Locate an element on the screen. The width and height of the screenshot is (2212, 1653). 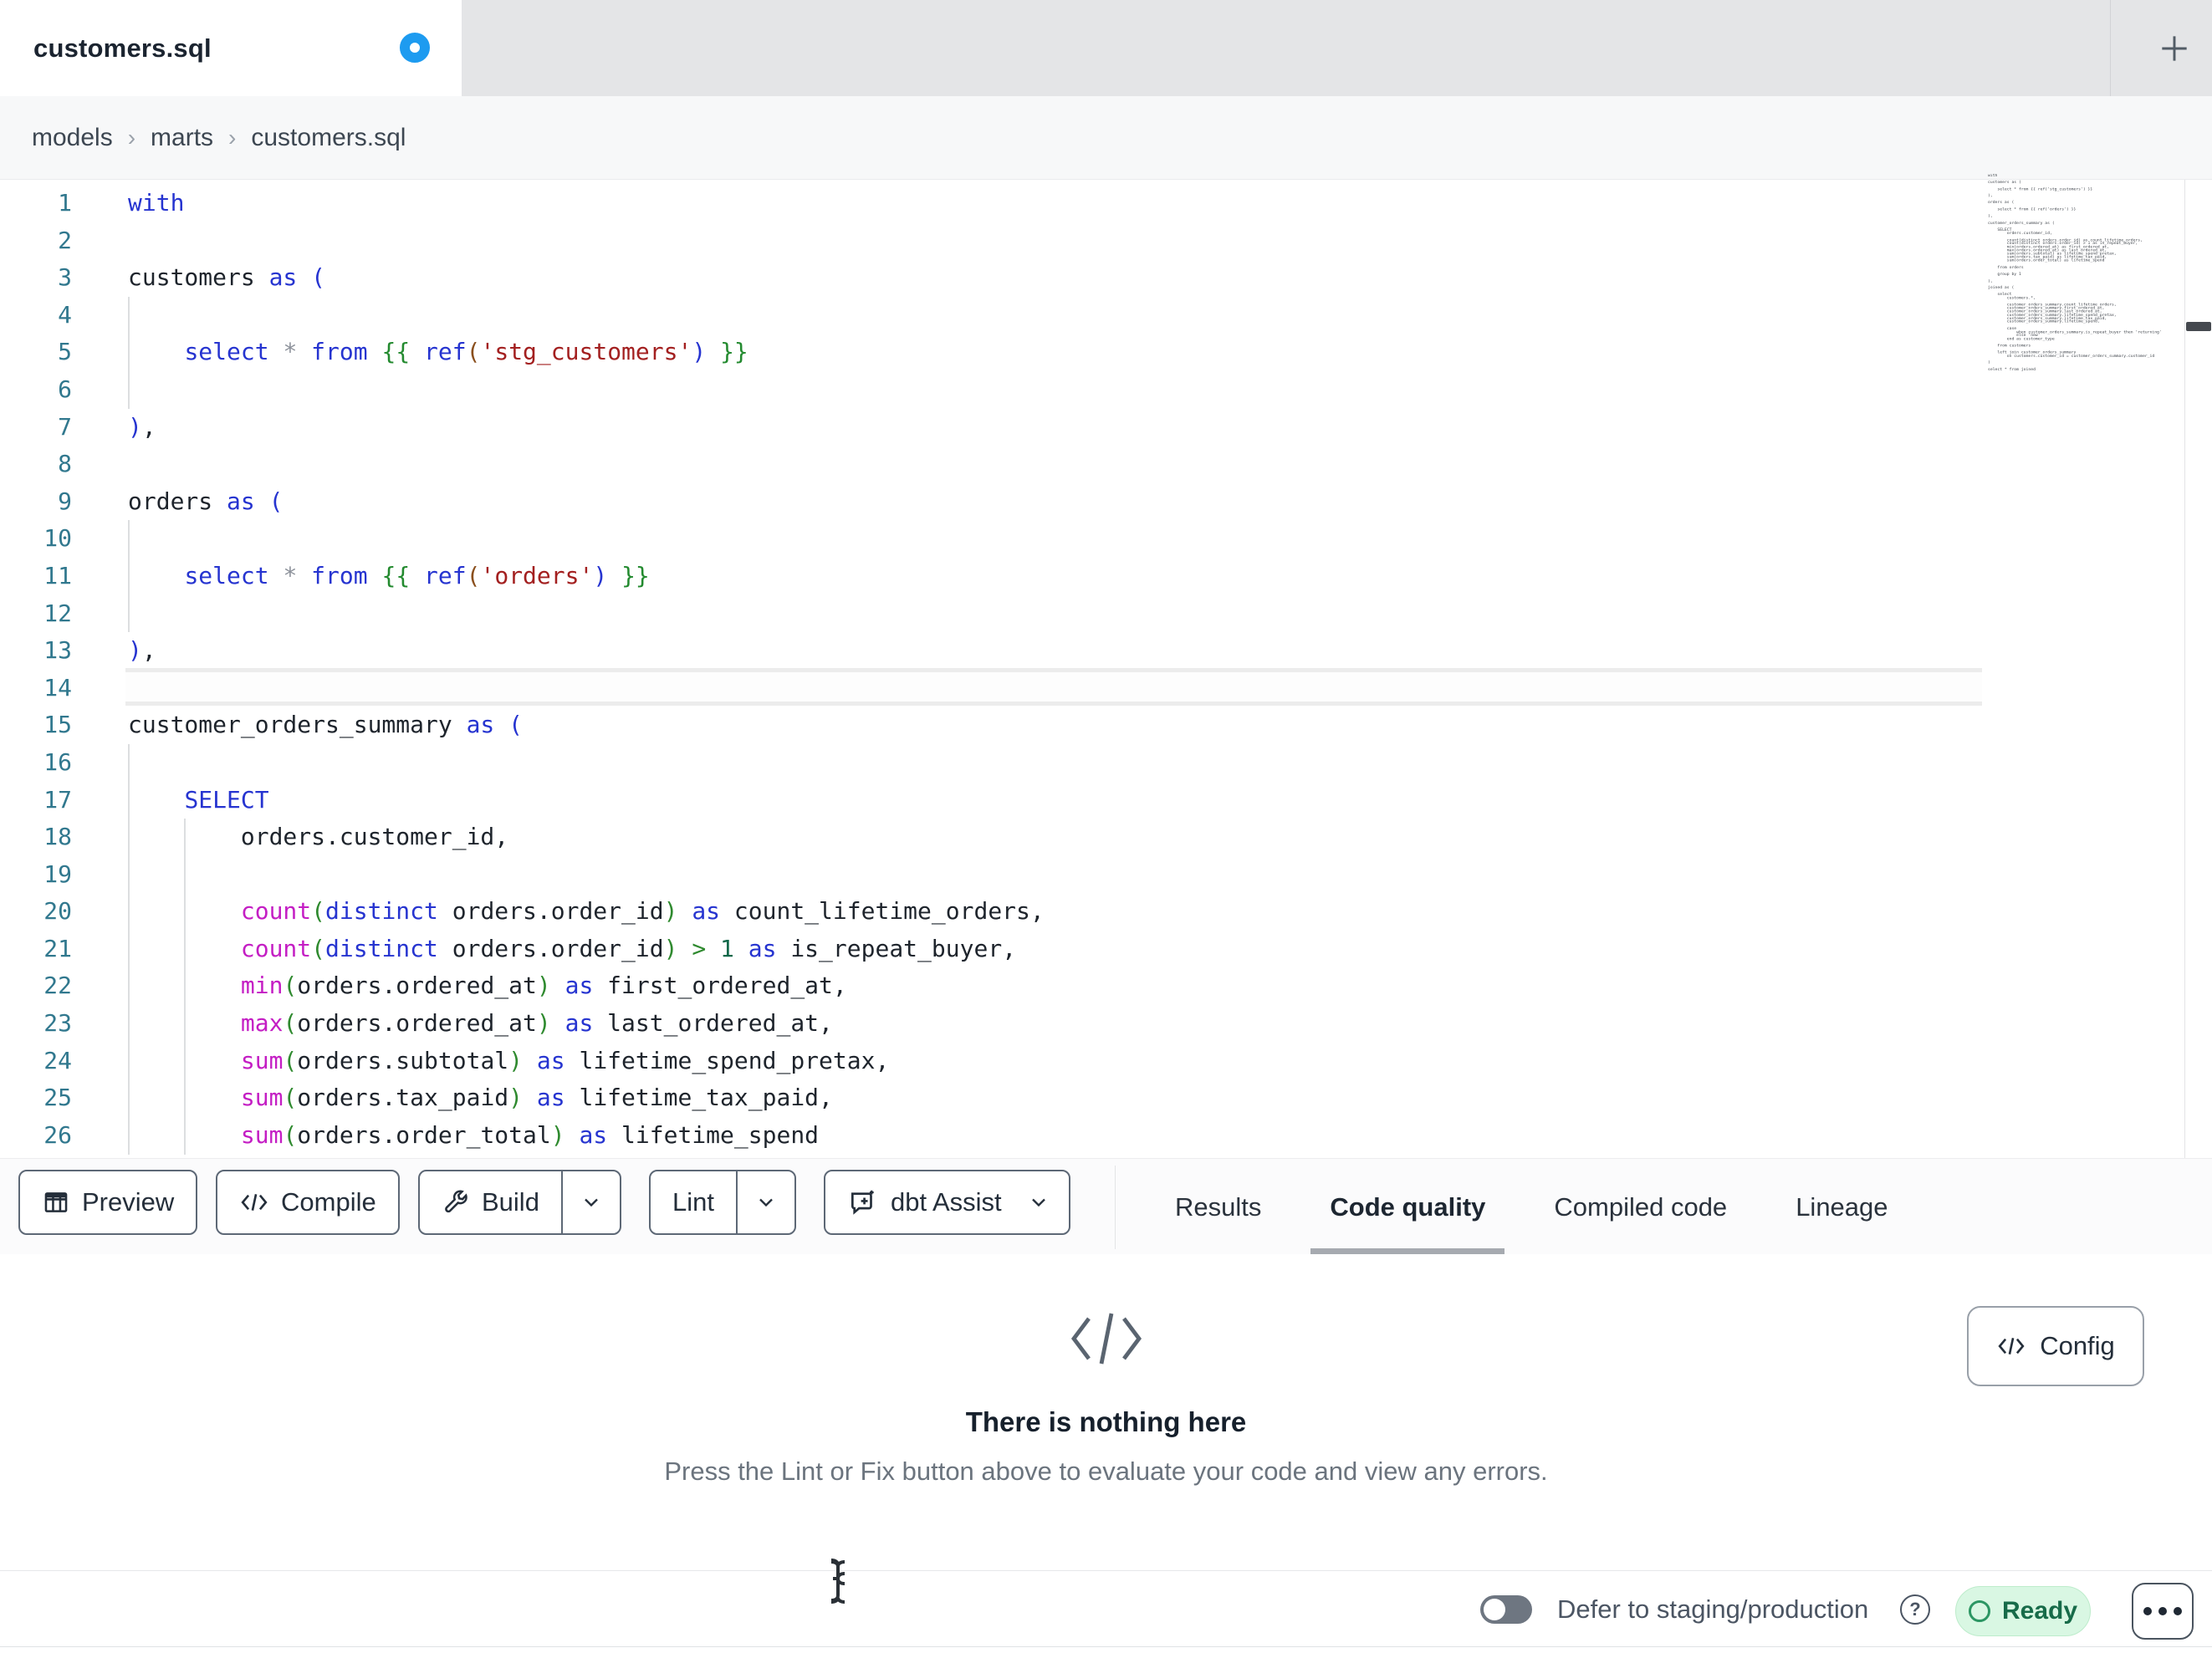
tab-bar: customers.sql is located at coordinates (1106, 48).